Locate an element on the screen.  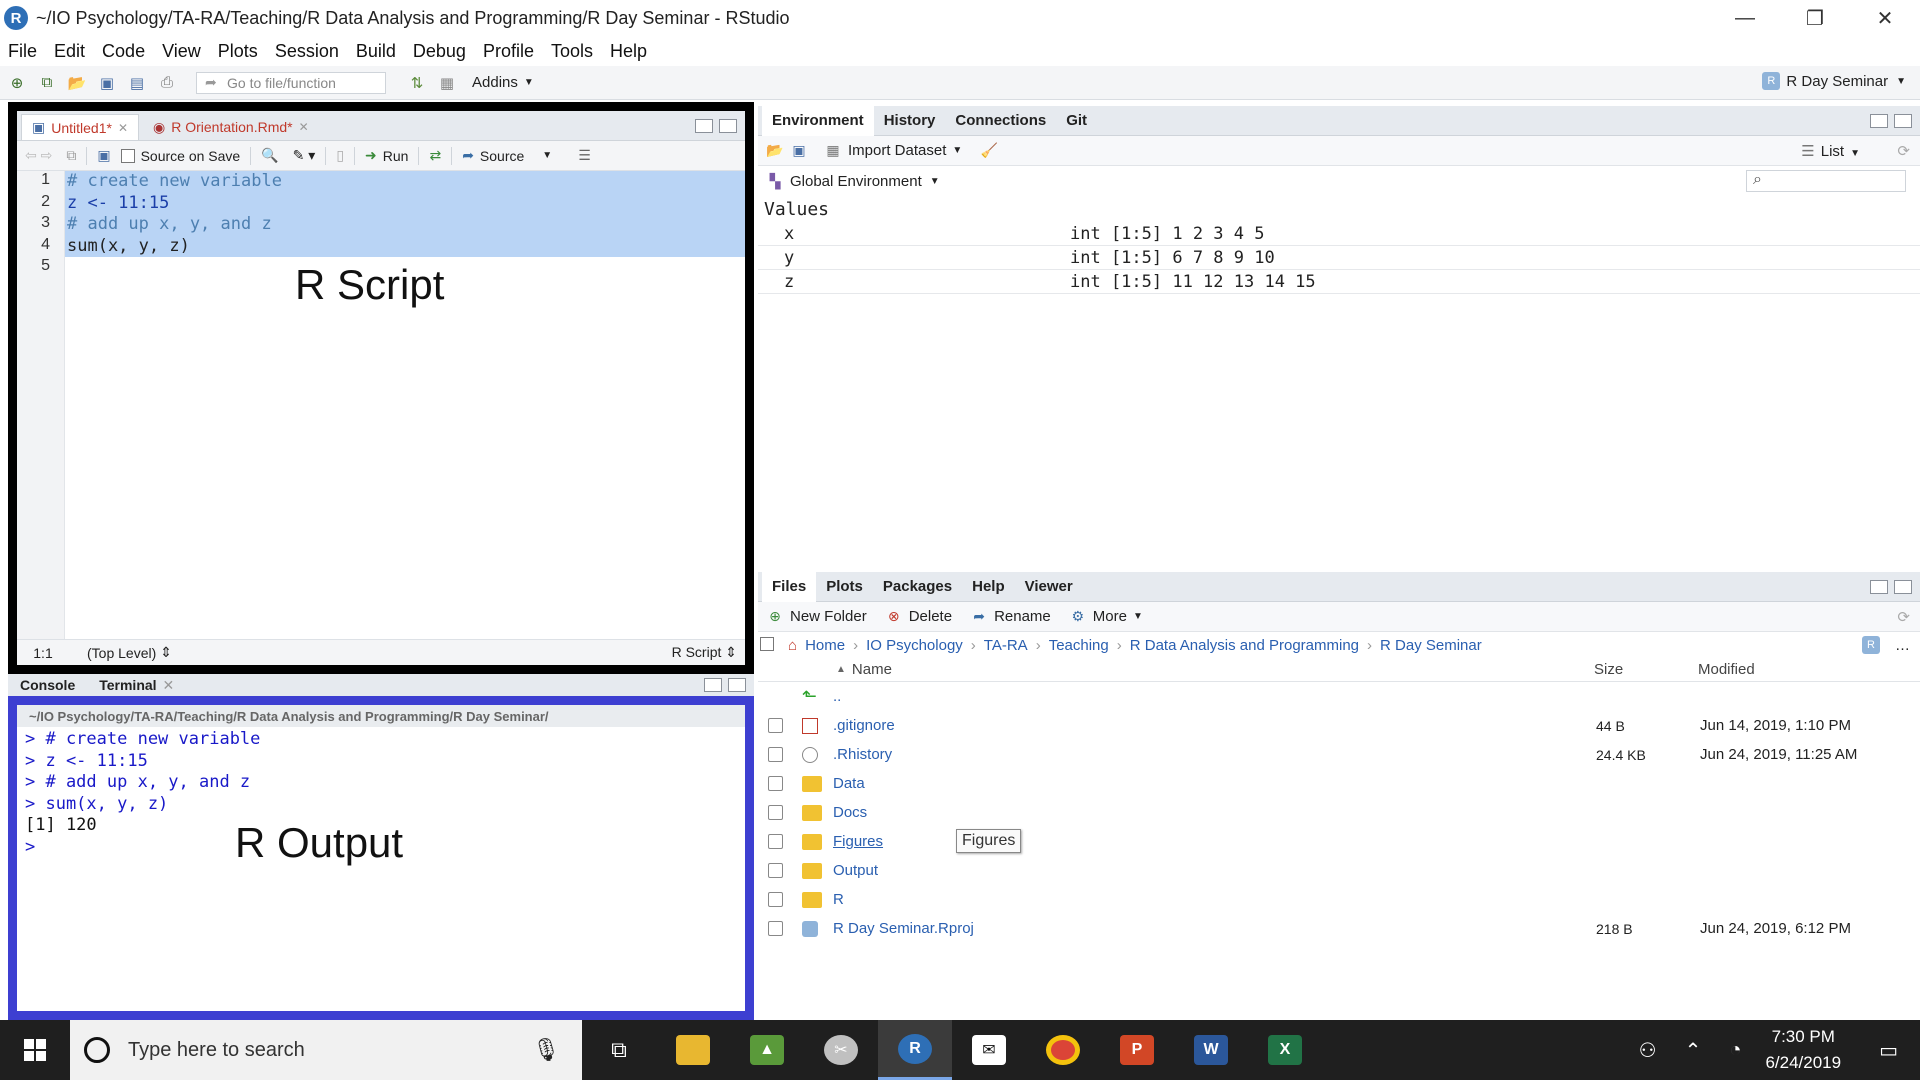
rename-button: ➦ Rename is located at coordinates (1010, 617).